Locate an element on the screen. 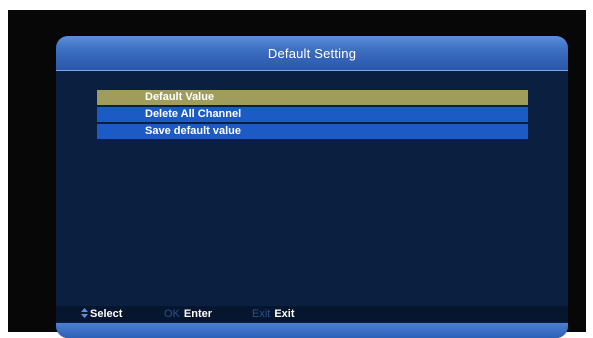 The width and height of the screenshot is (593, 338). exit-hint: Exit Exit is located at coordinates (273, 314).